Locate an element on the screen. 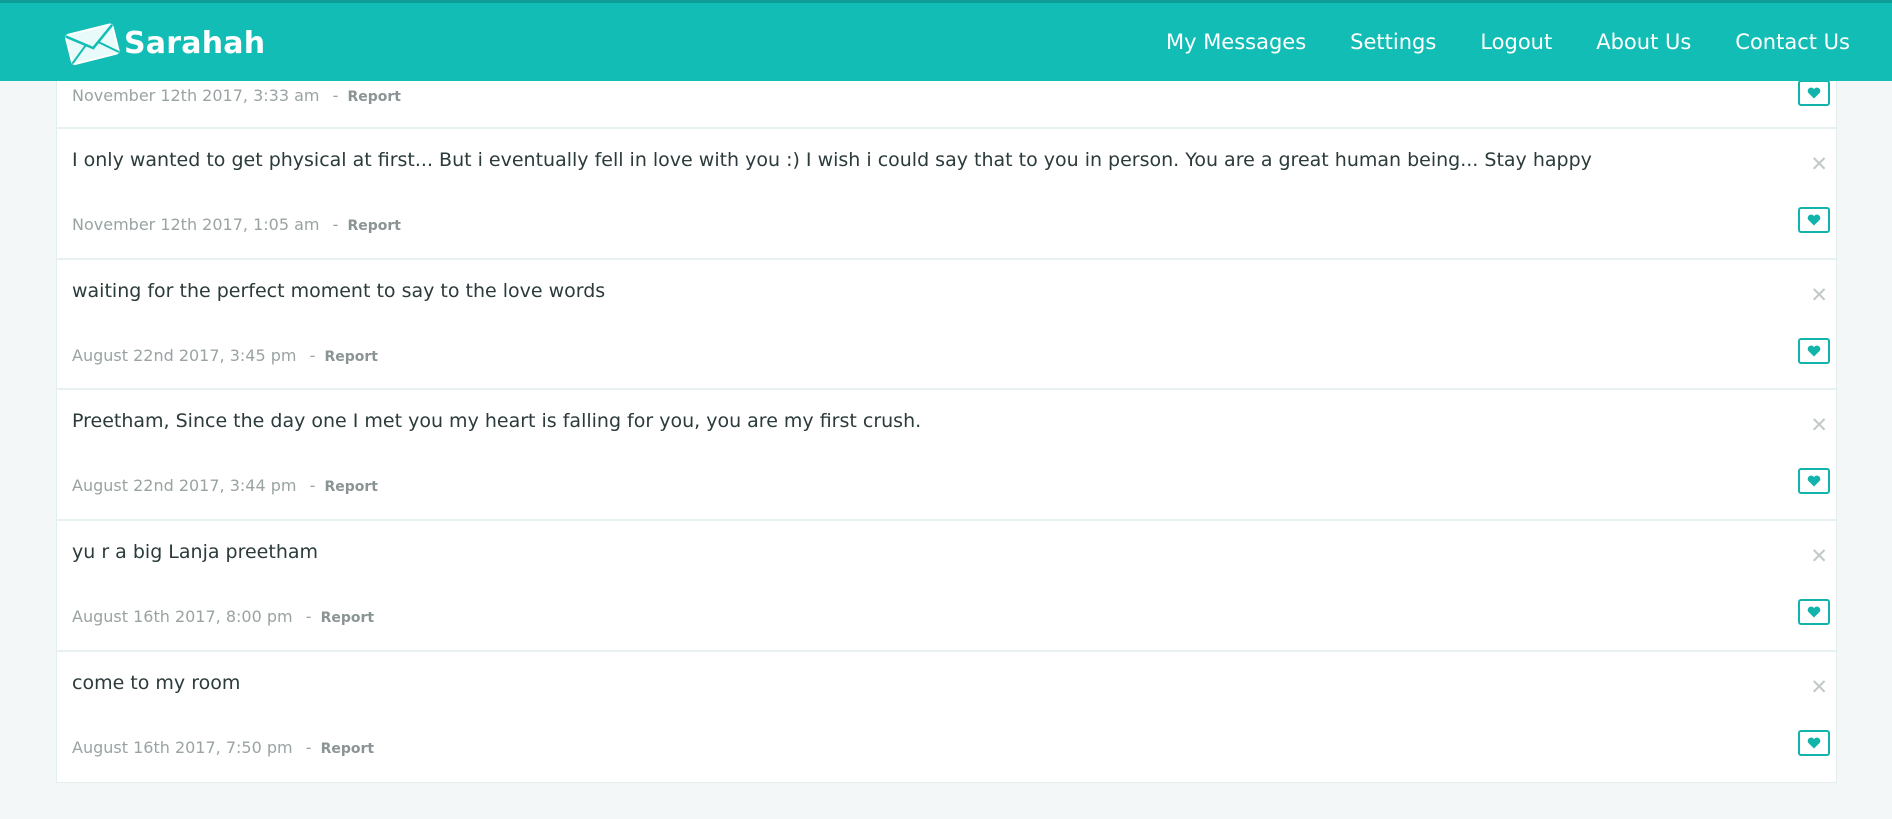  message-meta: August 16th 2017, 8:00 pm - Report is located at coordinates (223, 616).